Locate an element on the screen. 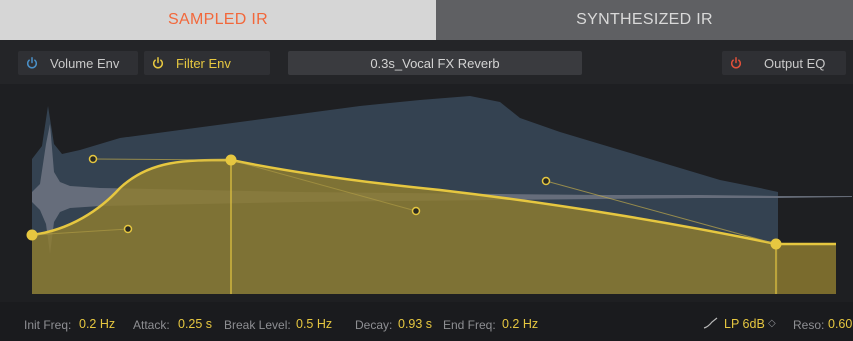 Image resolution: width=853 pixels, height=341 pixels. output-eq-button: Output EQ is located at coordinates (784, 63).